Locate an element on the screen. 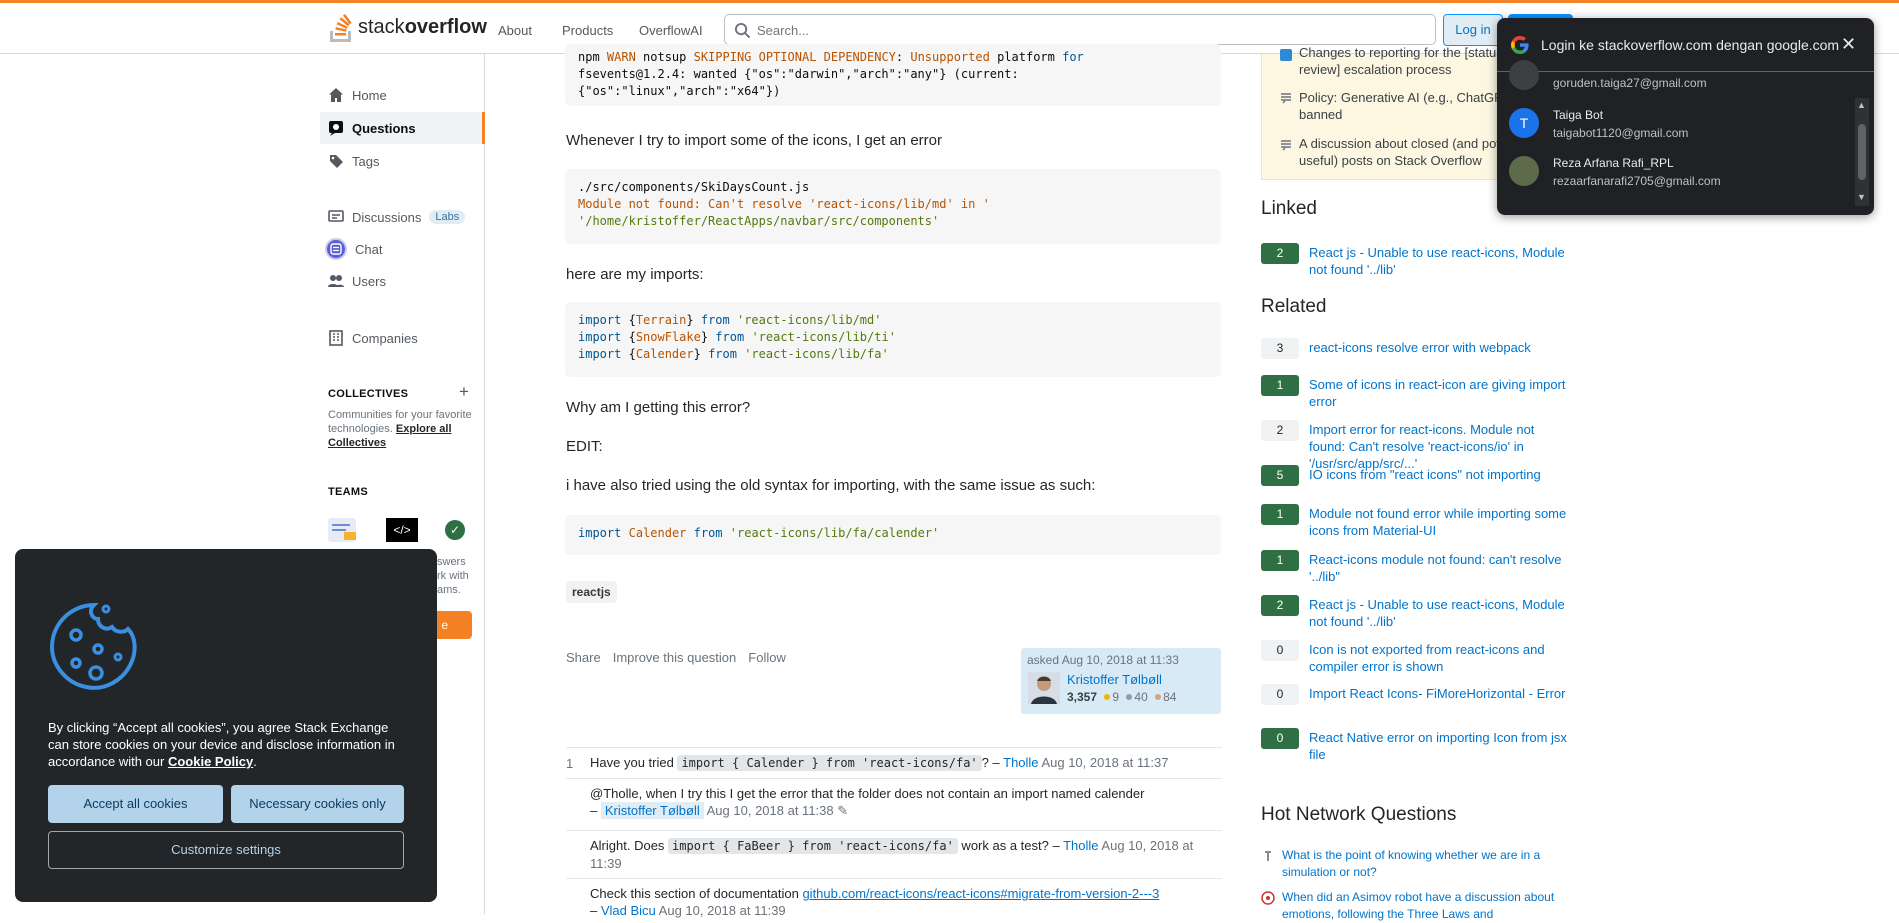 This screenshot has width=1899, height=923. account-name: Taiga Bot is located at coordinates (1578, 115).